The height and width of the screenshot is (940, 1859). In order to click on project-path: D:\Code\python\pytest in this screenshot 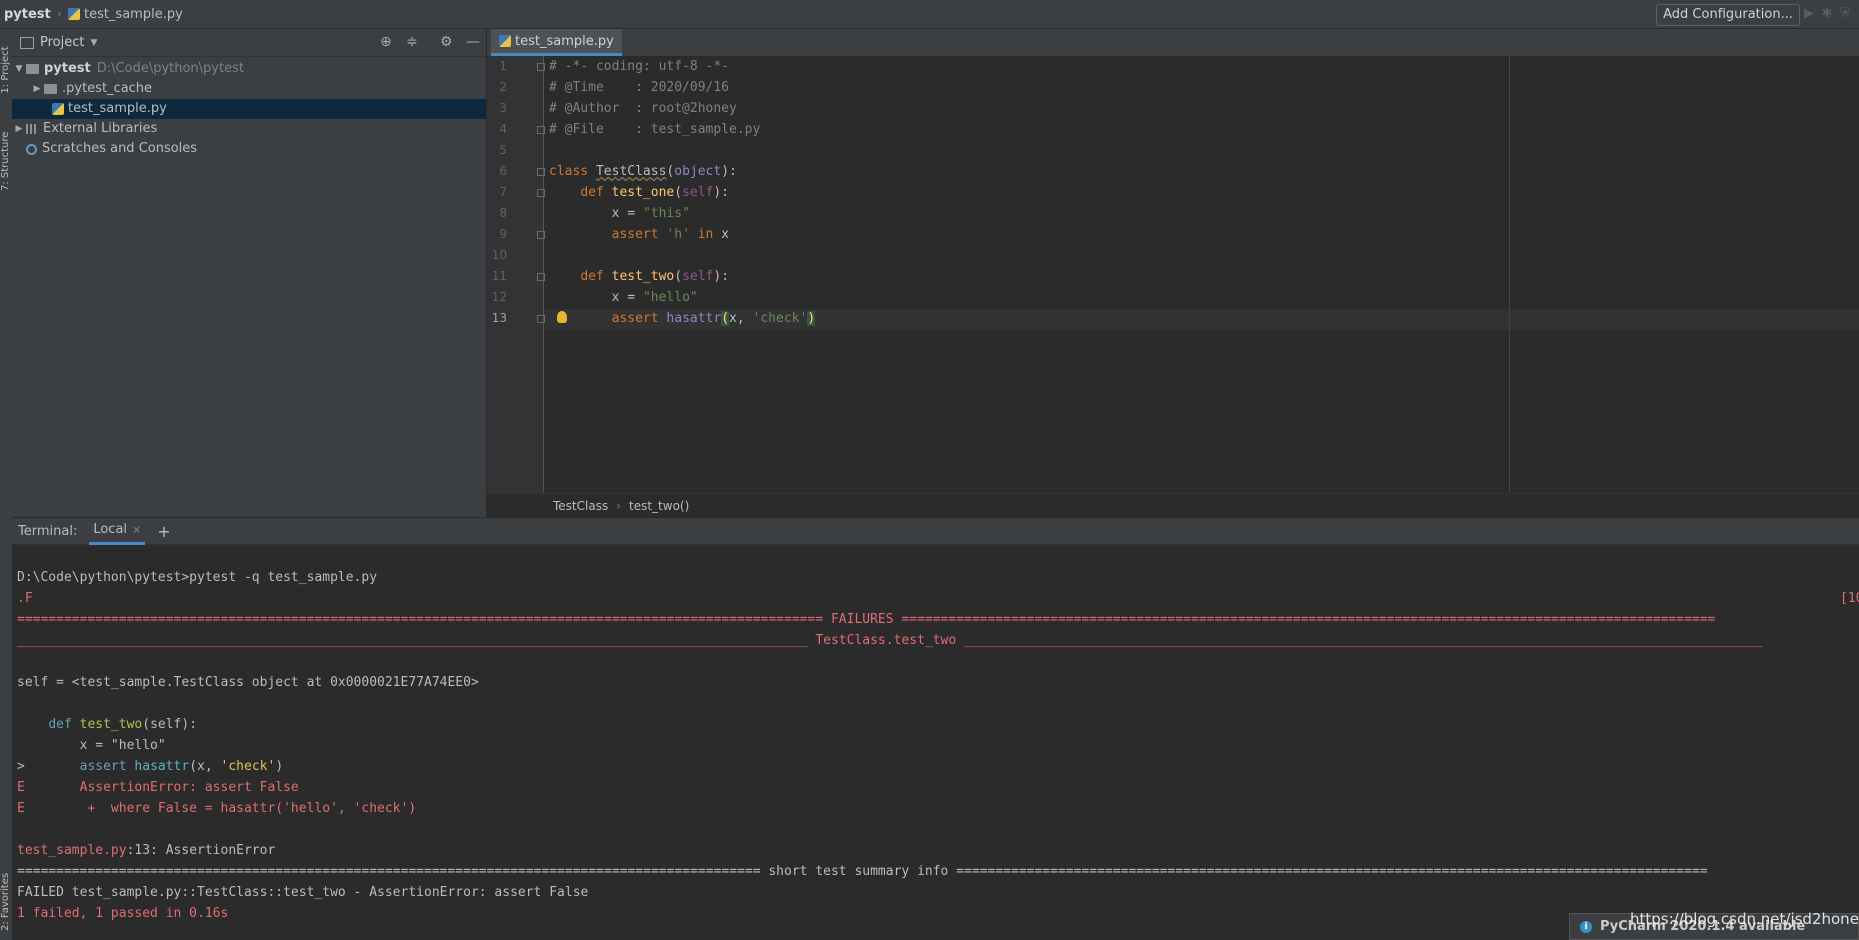, I will do `click(170, 68)`.